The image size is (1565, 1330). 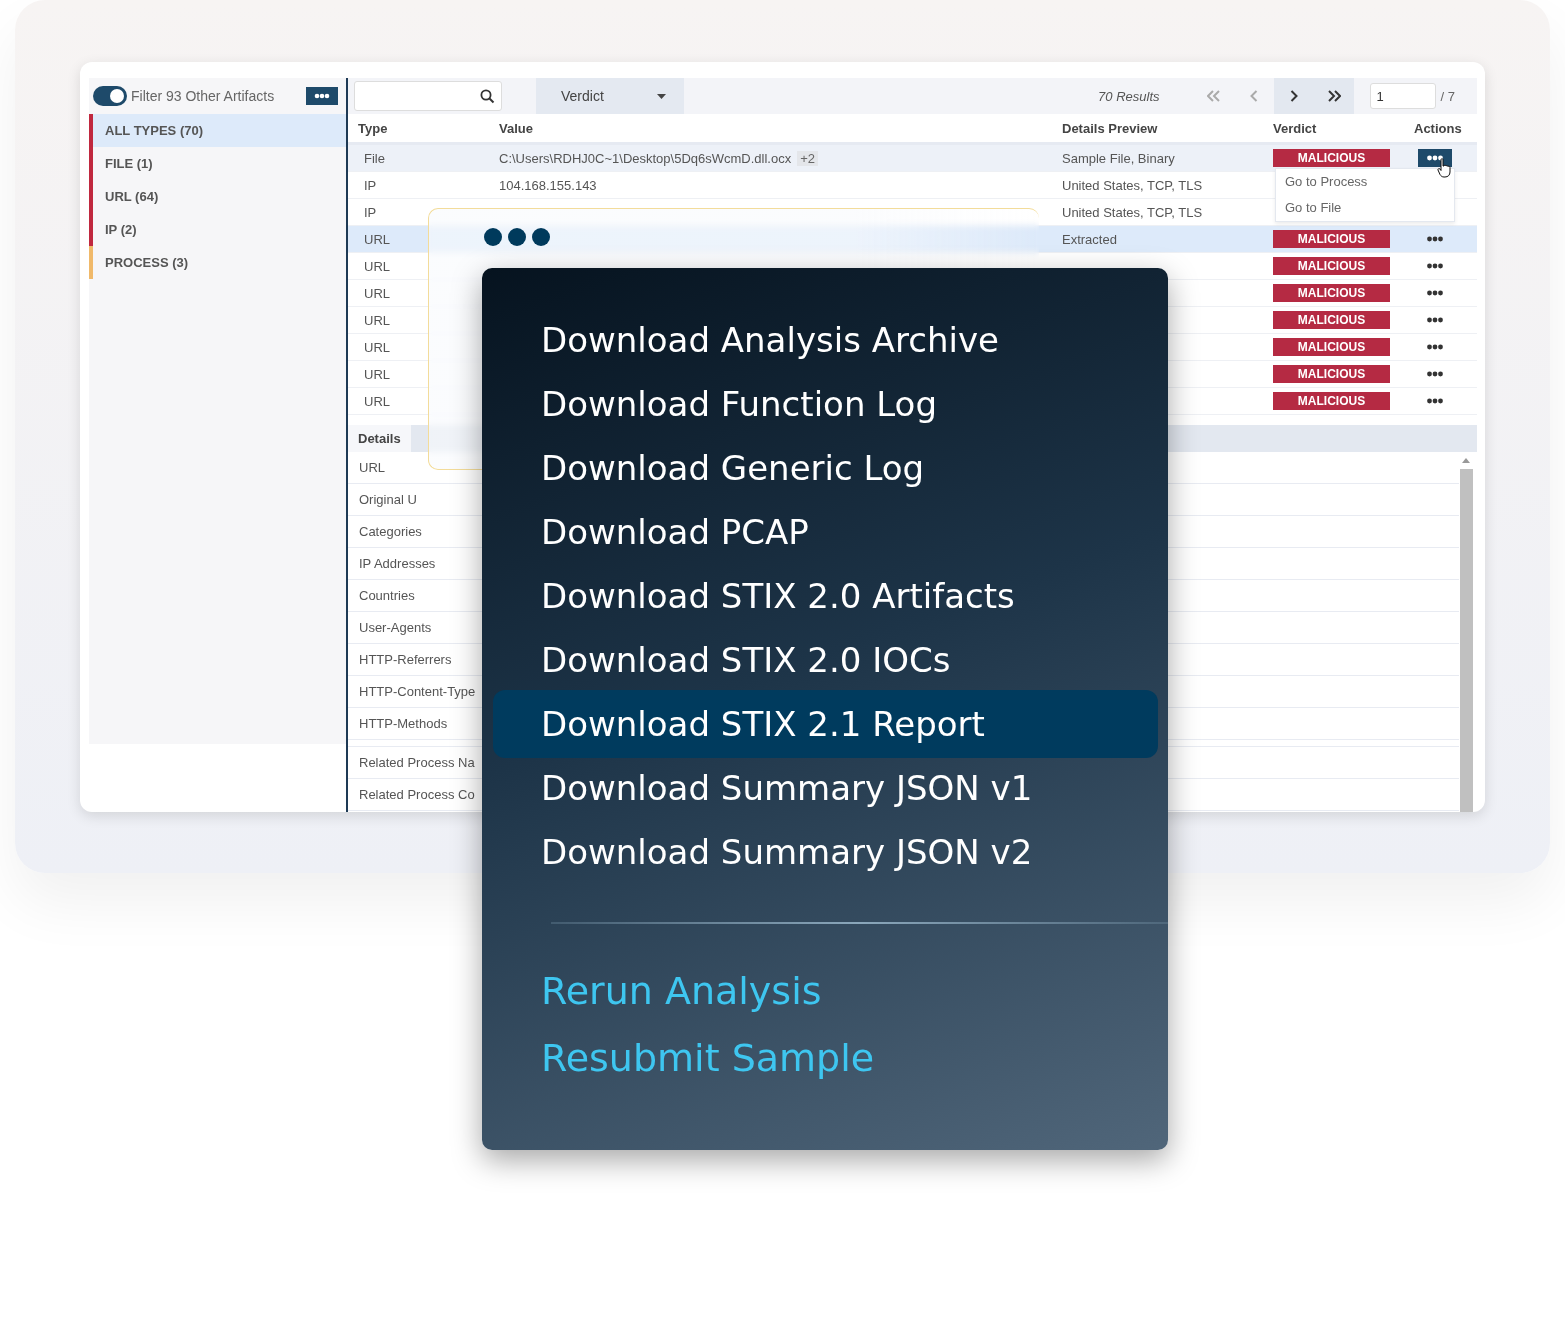 What do you see at coordinates (217, 130) in the screenshot?
I see `type-filter-item: ALL TYPES (70)` at bounding box center [217, 130].